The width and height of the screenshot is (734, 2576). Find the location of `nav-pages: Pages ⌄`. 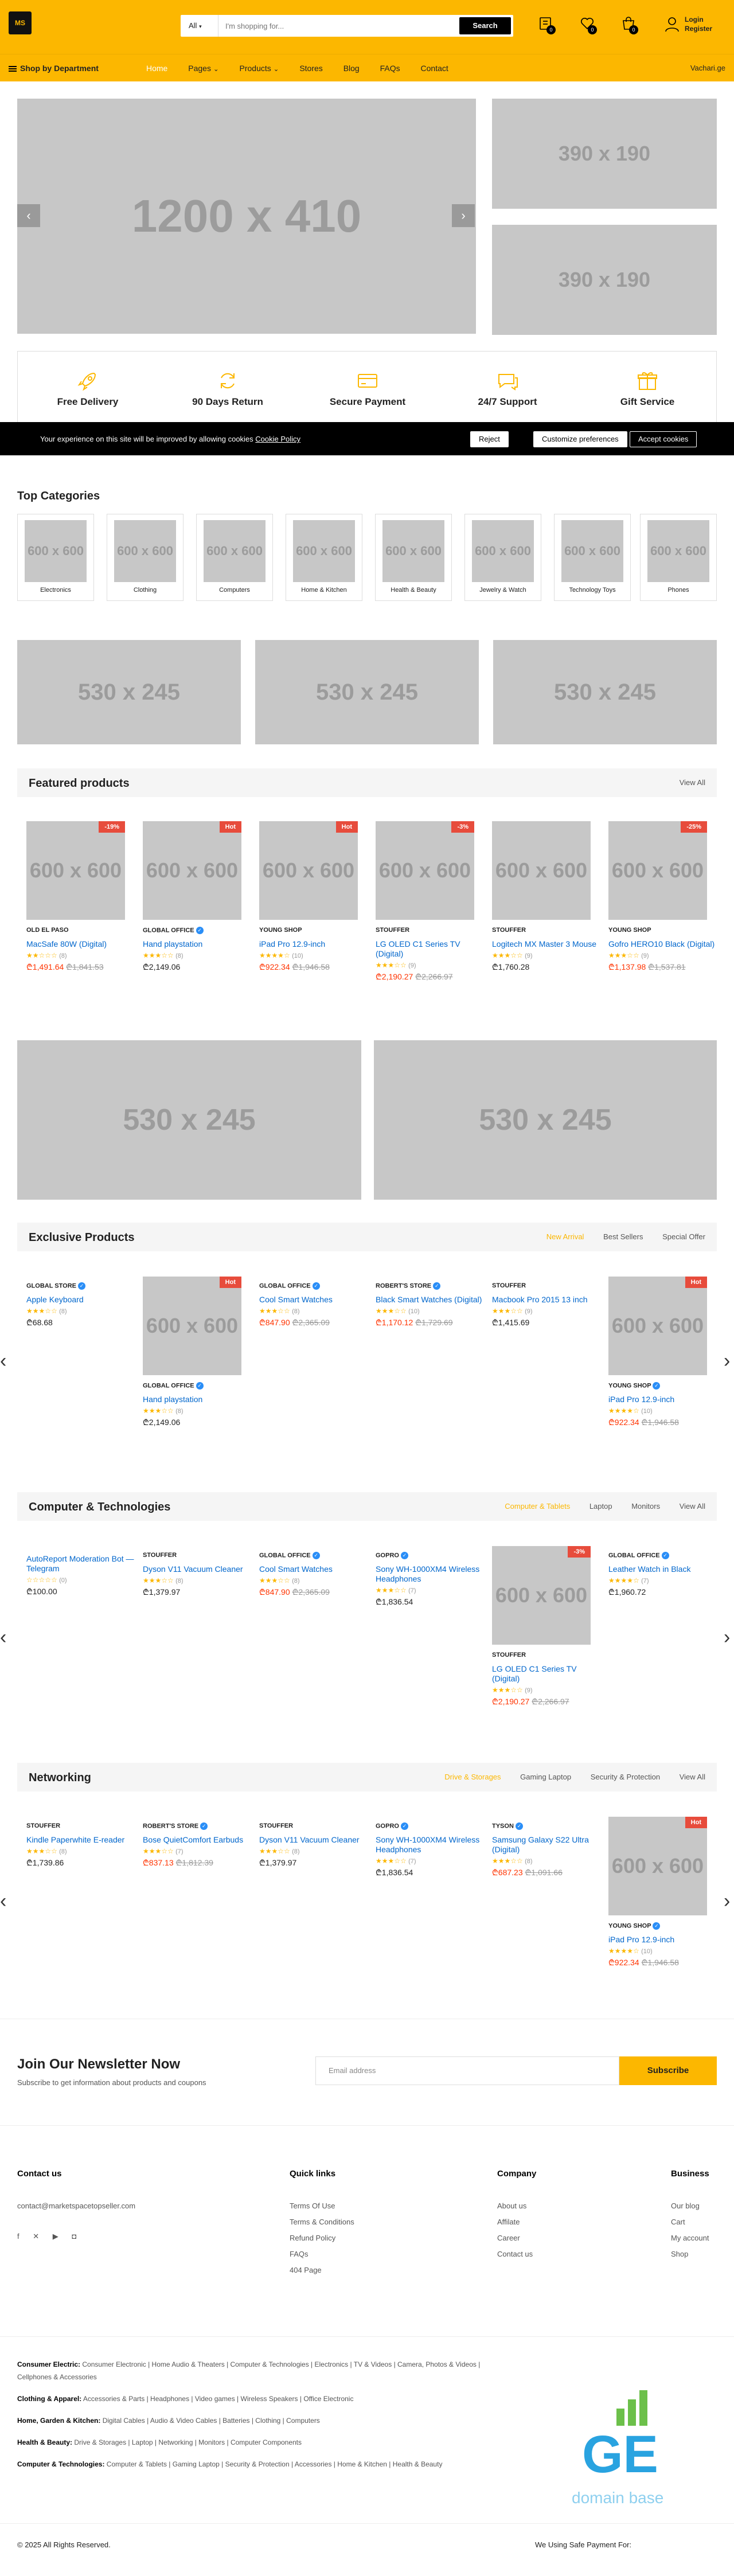

nav-pages: Pages ⌄ is located at coordinates (203, 69).